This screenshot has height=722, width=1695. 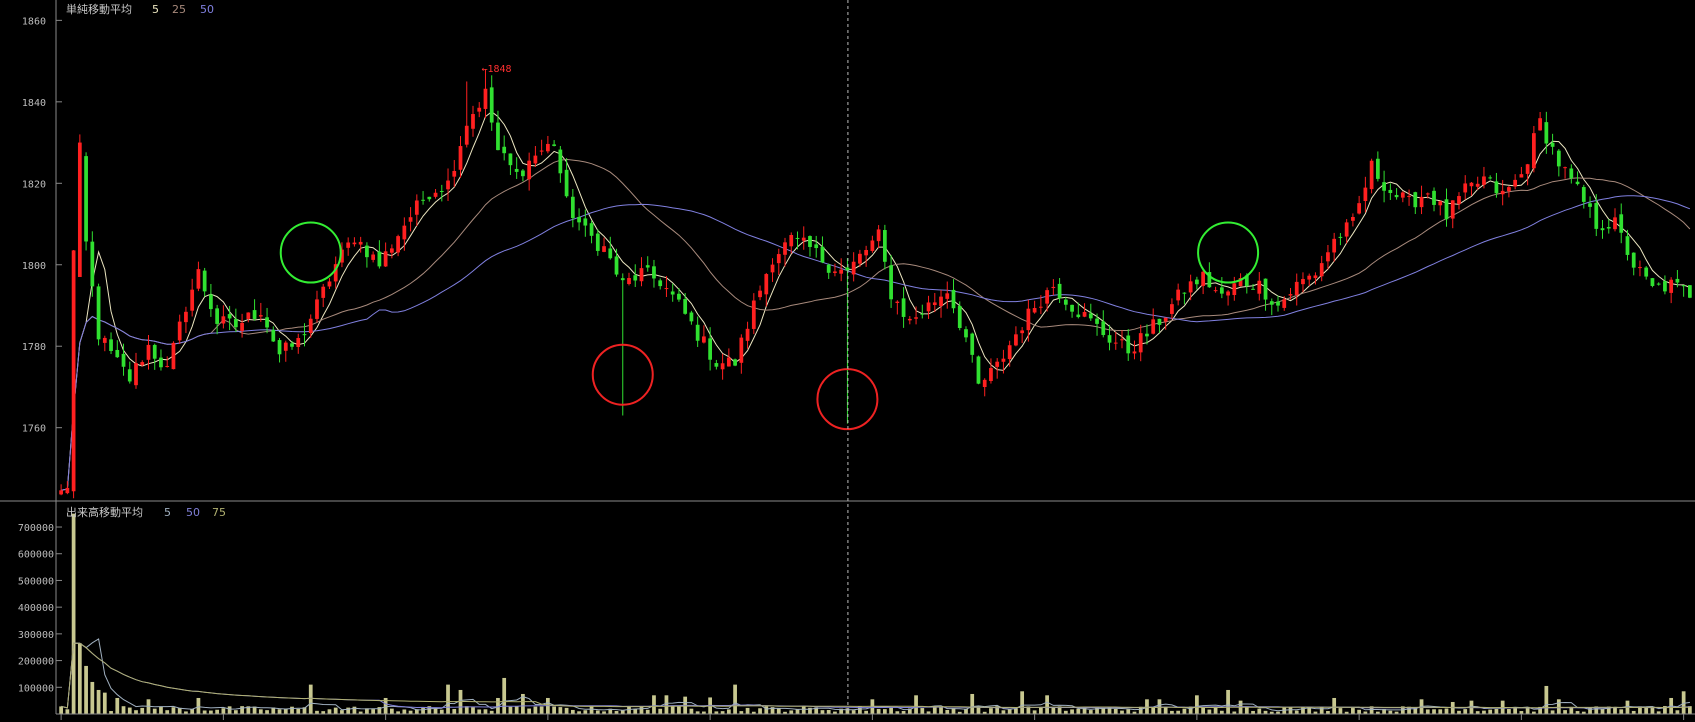 I want to click on volume-tick-label: 400000, so click(x=36, y=608).